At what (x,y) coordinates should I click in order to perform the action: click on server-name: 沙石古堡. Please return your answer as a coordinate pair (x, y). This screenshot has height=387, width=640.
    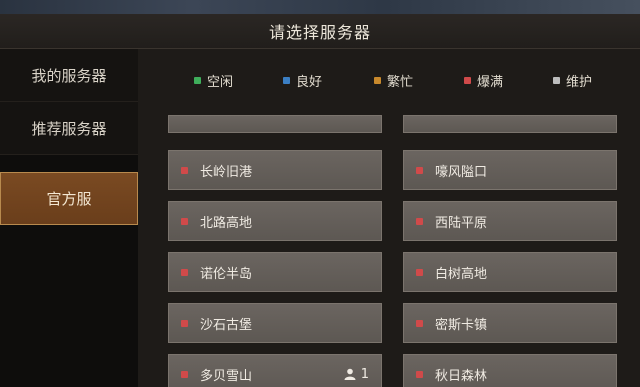
    Looking at the image, I should click on (226, 325).